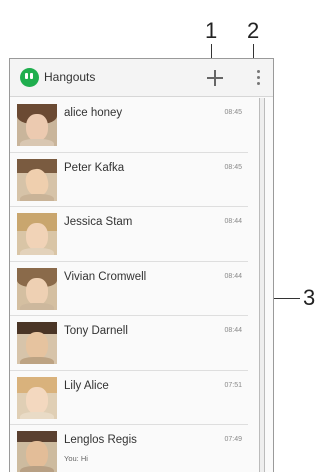  What do you see at coordinates (259, 78) in the screenshot?
I see `more-options-button` at bounding box center [259, 78].